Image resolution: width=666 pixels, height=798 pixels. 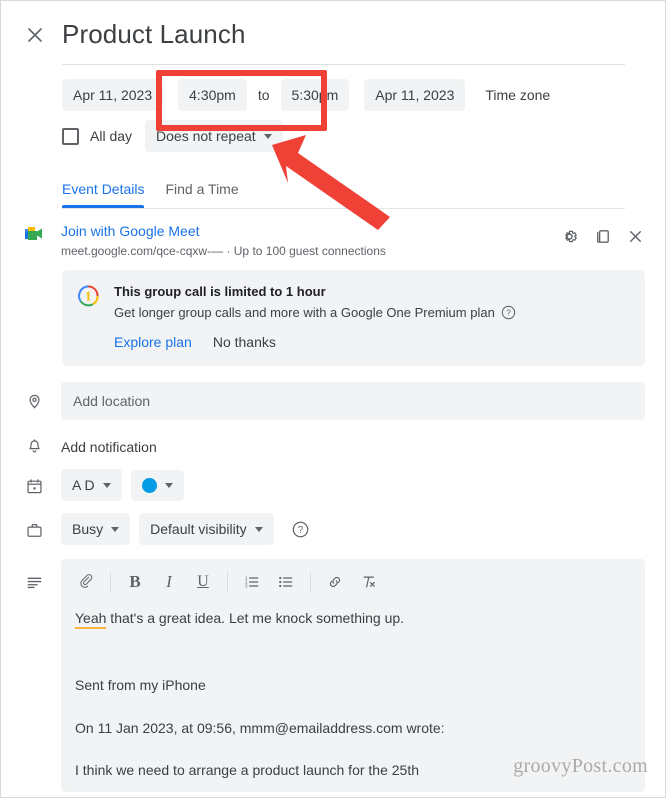 I want to click on meet-capacity: Up to 100 guest connections, so click(x=309, y=251).